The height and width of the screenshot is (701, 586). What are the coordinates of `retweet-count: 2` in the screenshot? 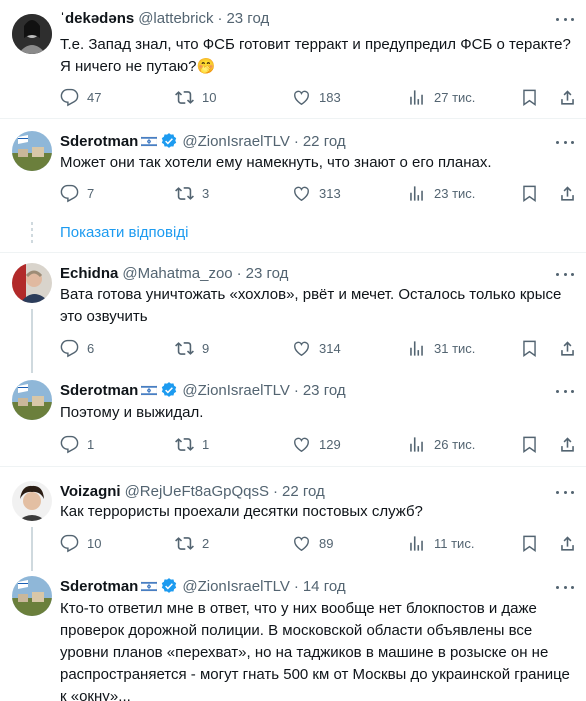 It's located at (206, 543).